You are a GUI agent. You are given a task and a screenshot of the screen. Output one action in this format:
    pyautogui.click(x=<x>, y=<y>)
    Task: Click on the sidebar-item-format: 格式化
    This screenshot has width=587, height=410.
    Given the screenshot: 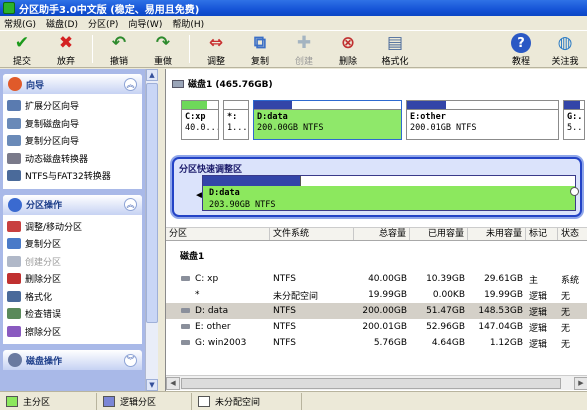 What is the action you would take?
    pyautogui.click(x=74, y=297)
    